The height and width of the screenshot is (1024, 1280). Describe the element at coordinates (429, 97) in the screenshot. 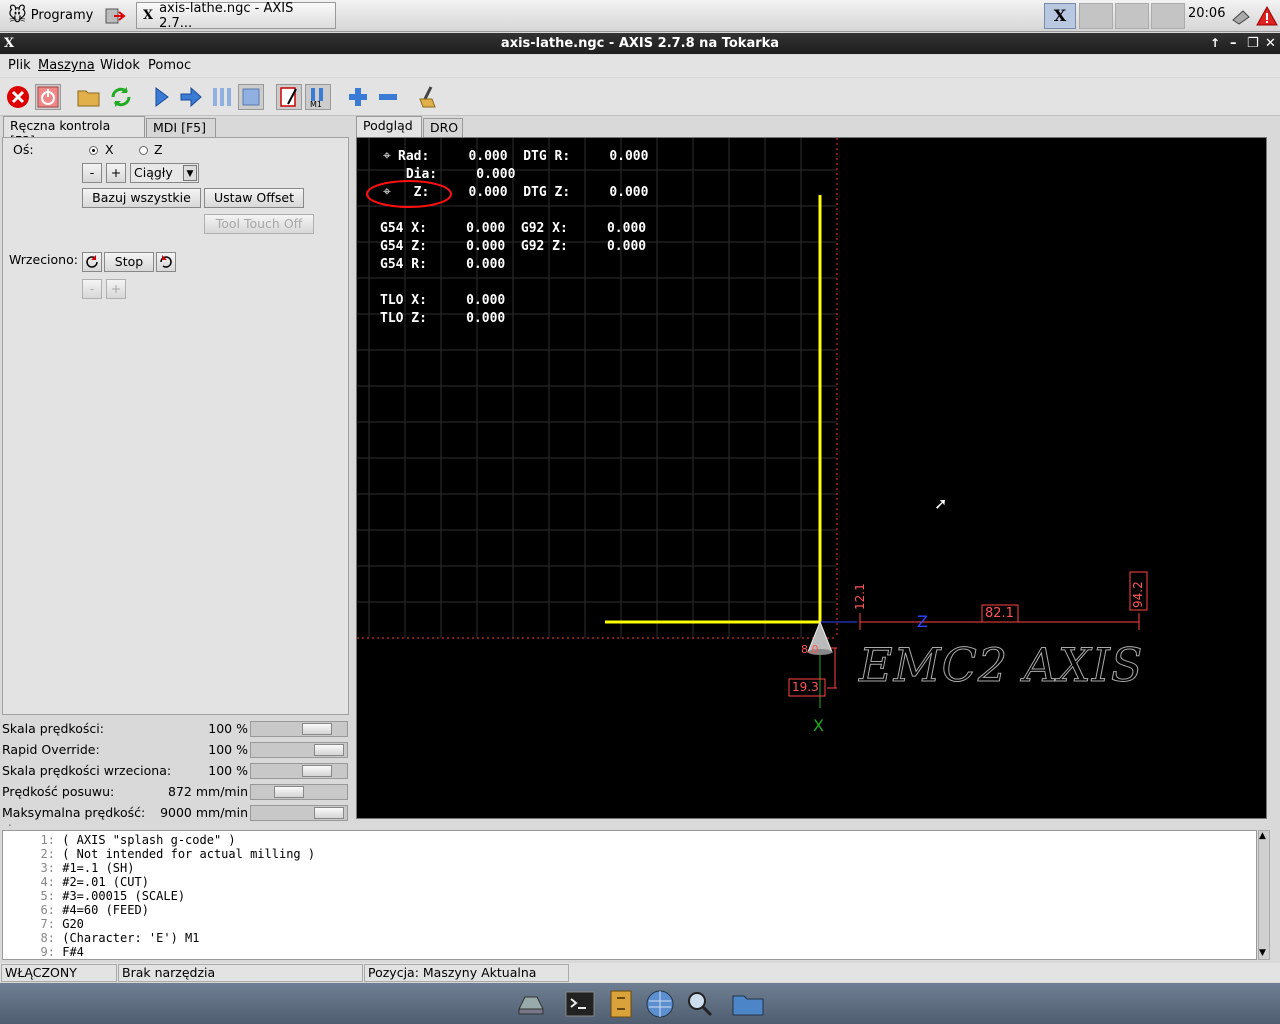

I see `clear-plot-icon` at that location.